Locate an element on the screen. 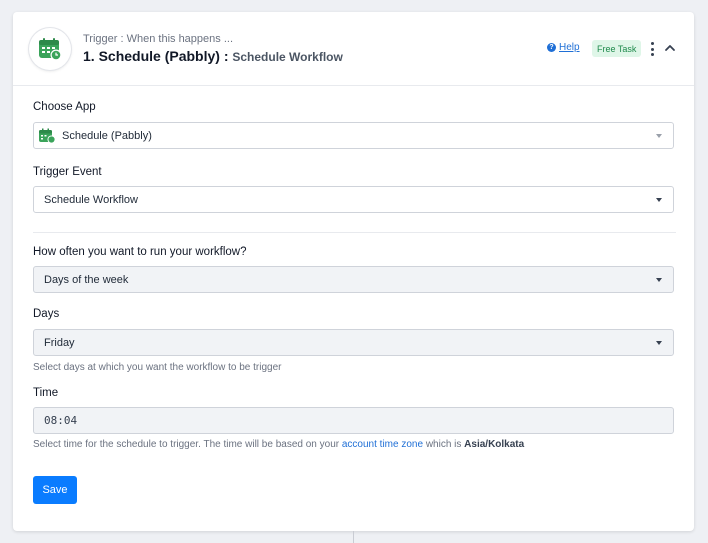 This screenshot has width=708, height=543. time-hint-middle: which is is located at coordinates (444, 444).